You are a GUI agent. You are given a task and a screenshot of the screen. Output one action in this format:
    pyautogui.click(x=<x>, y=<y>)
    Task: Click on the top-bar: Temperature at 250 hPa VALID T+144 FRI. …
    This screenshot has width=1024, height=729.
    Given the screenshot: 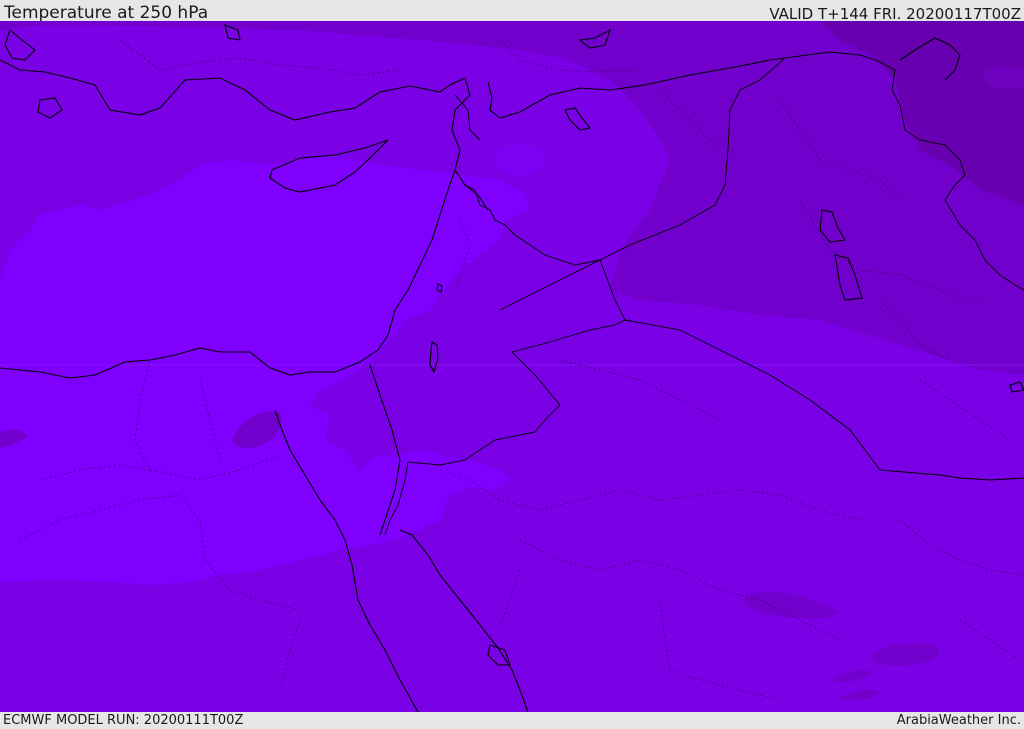 What is the action you would take?
    pyautogui.click(x=512, y=11)
    